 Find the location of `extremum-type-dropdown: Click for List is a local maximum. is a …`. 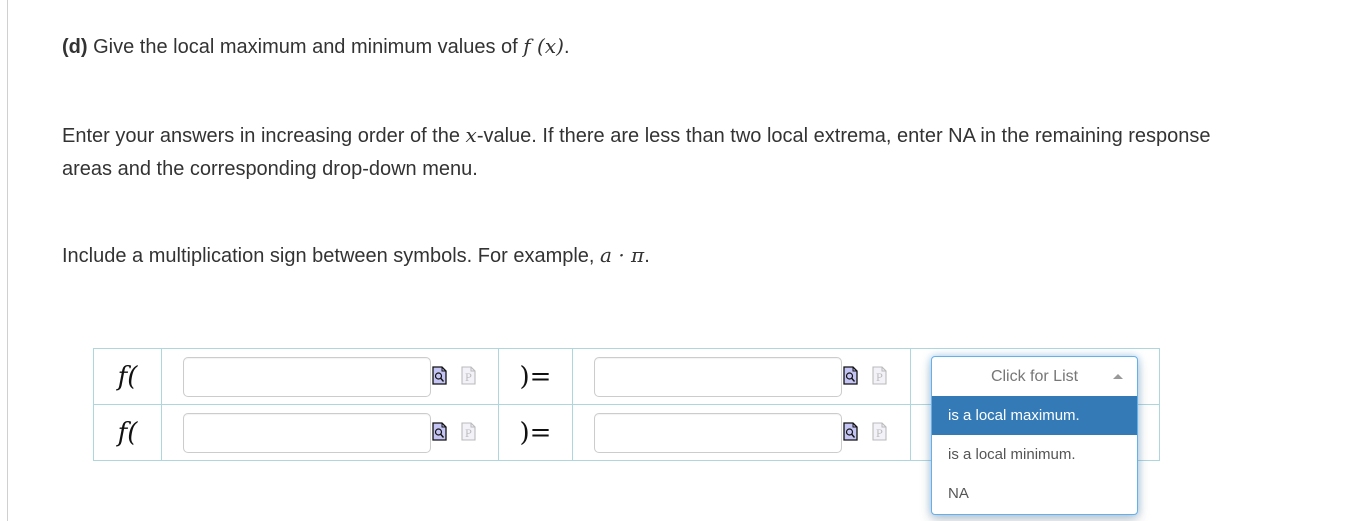

extremum-type-dropdown: Click for List is a local maximum. is a … is located at coordinates (1034, 435).